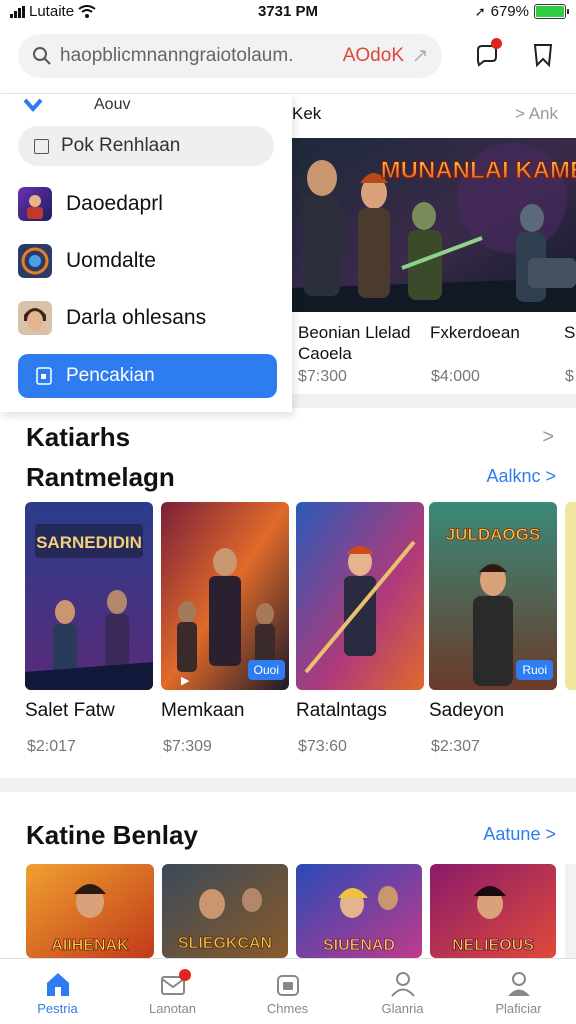 The image size is (576, 1024). What do you see at coordinates (225, 911) in the screenshot?
I see `game-cover: SLIEGKCAN` at bounding box center [225, 911].